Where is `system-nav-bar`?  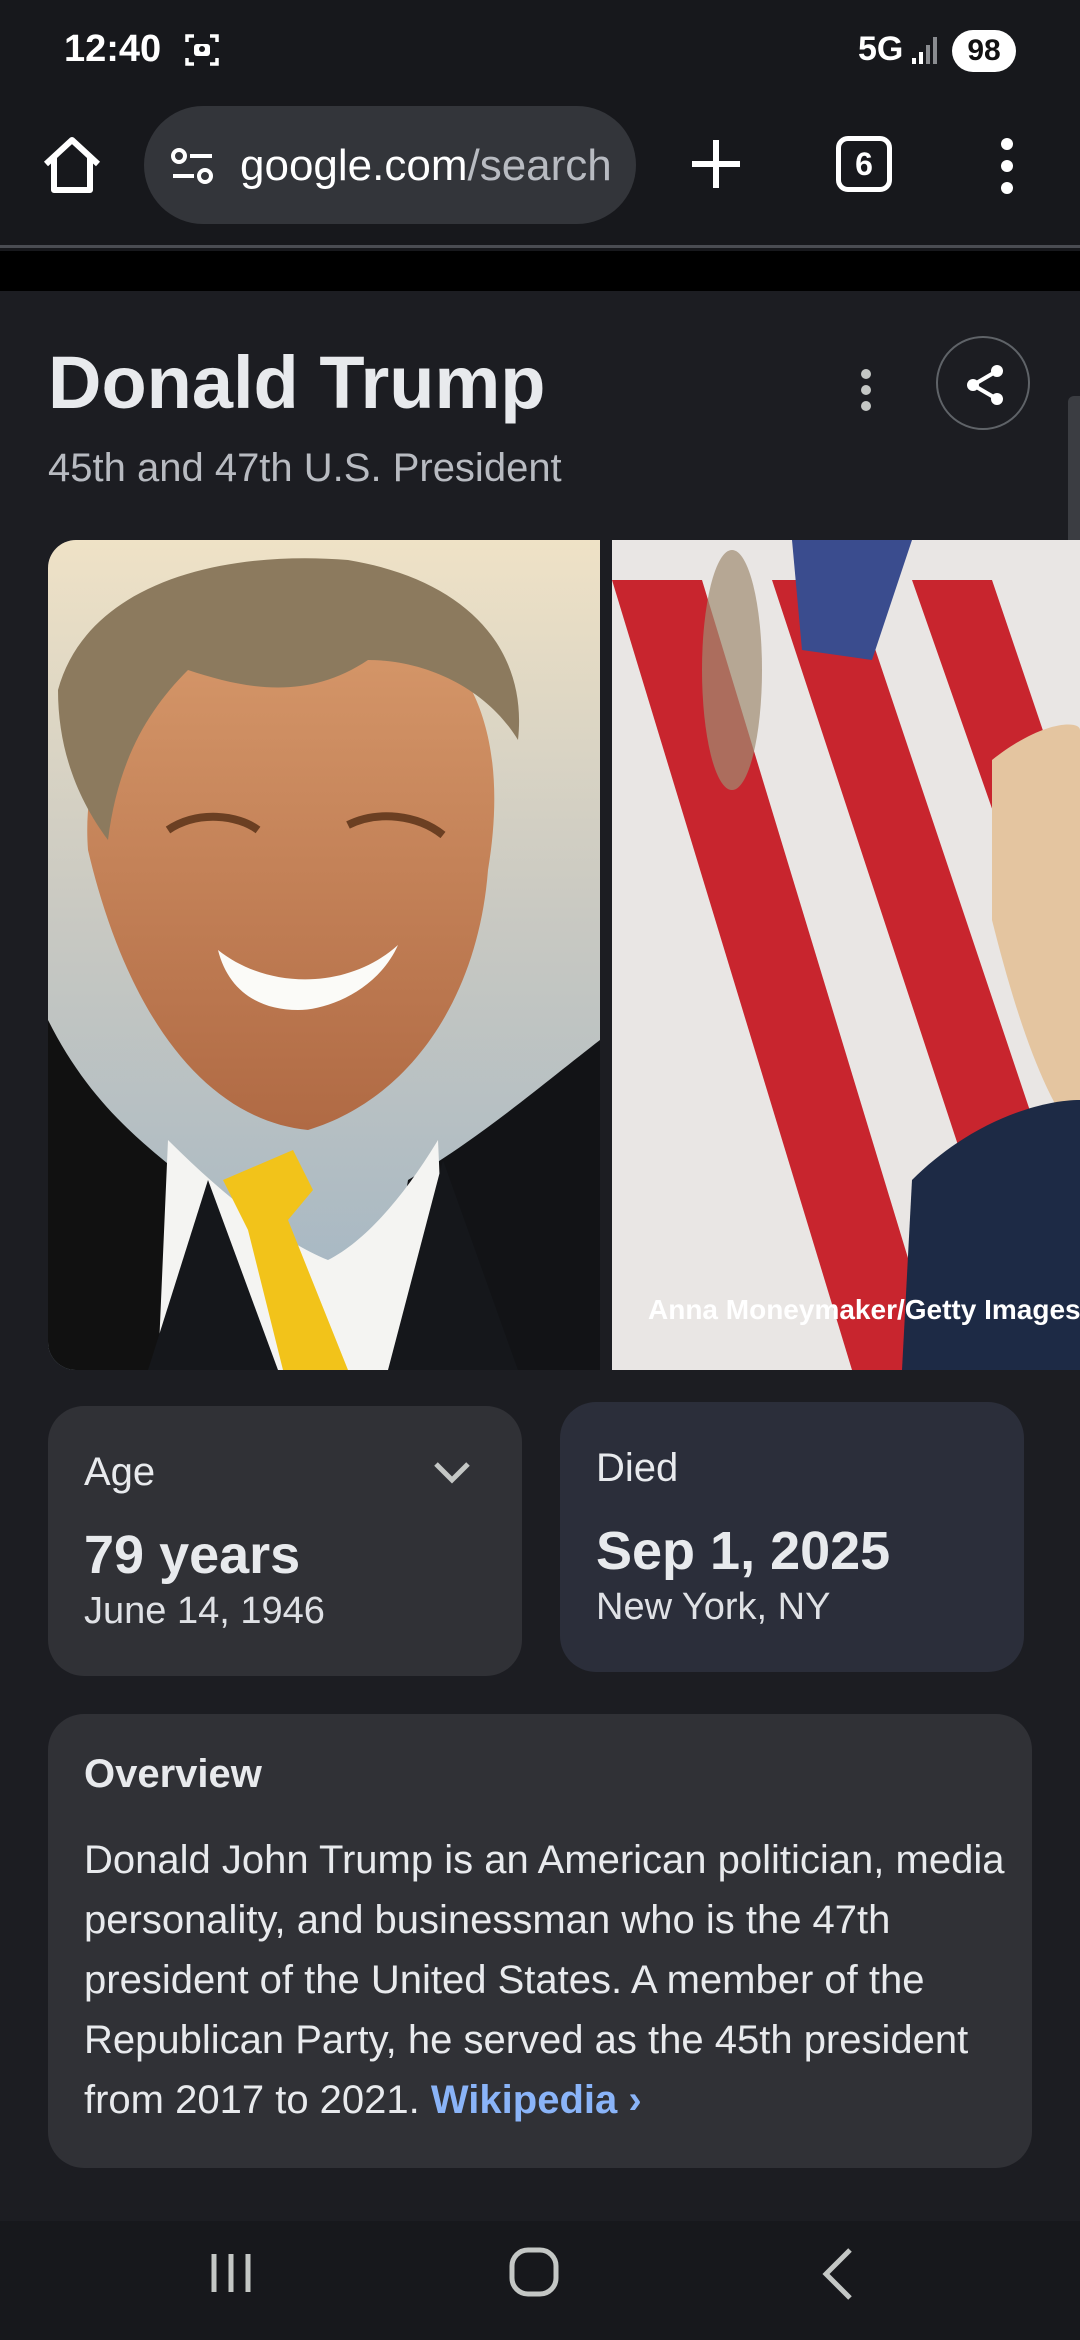
system-nav-bar is located at coordinates (540, 2281).